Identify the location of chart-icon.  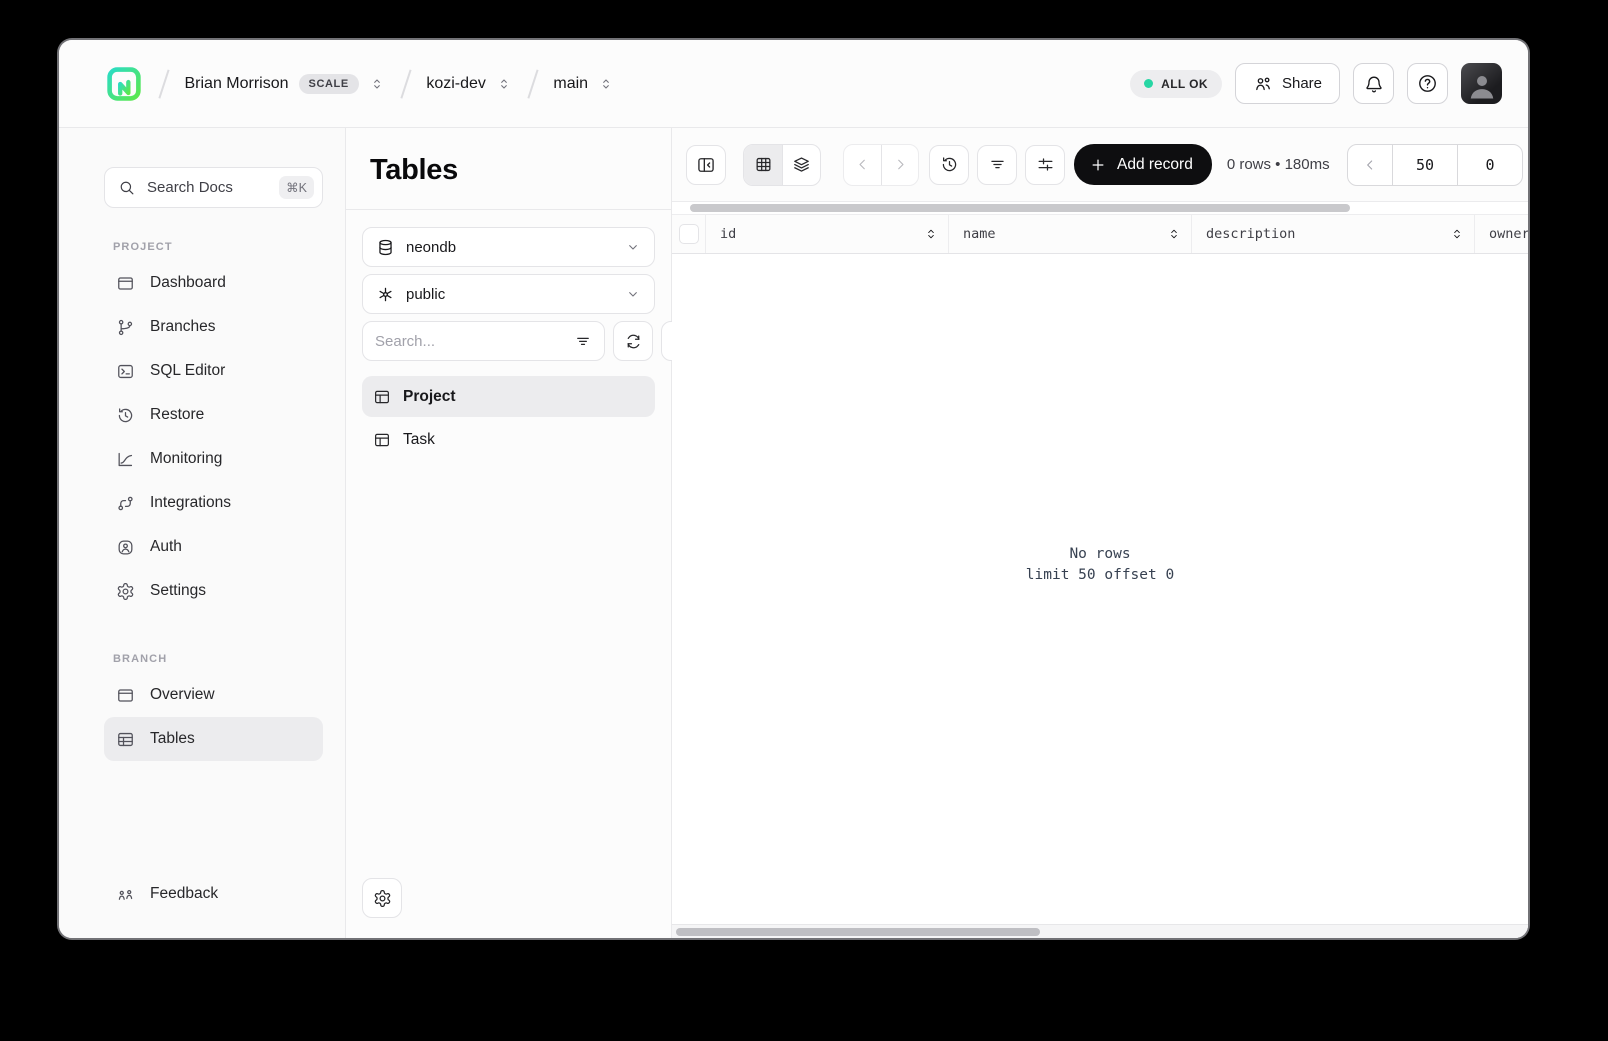
(125, 459).